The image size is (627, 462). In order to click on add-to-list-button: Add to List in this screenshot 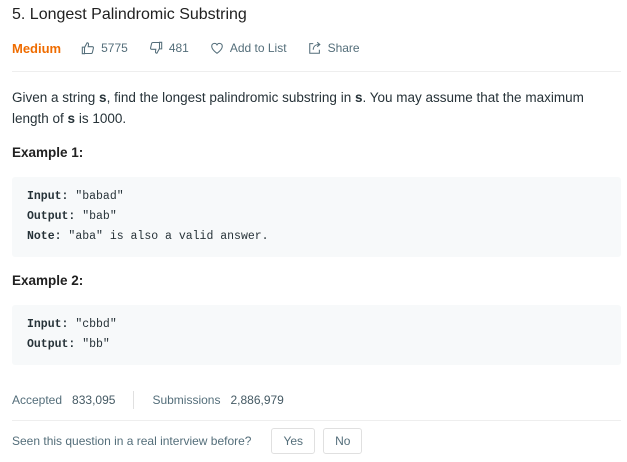, I will do `click(248, 48)`.